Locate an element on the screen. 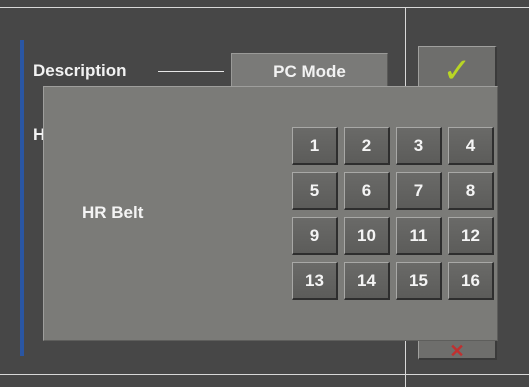 This screenshot has width=529, height=387. key-7: 7 is located at coordinates (419, 191).